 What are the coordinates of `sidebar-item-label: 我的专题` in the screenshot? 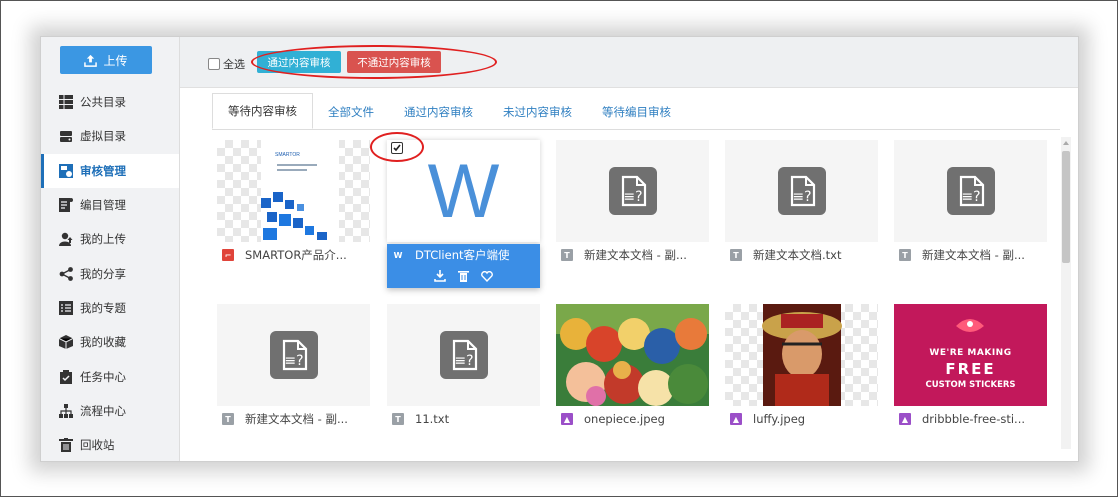 It's located at (103, 307).